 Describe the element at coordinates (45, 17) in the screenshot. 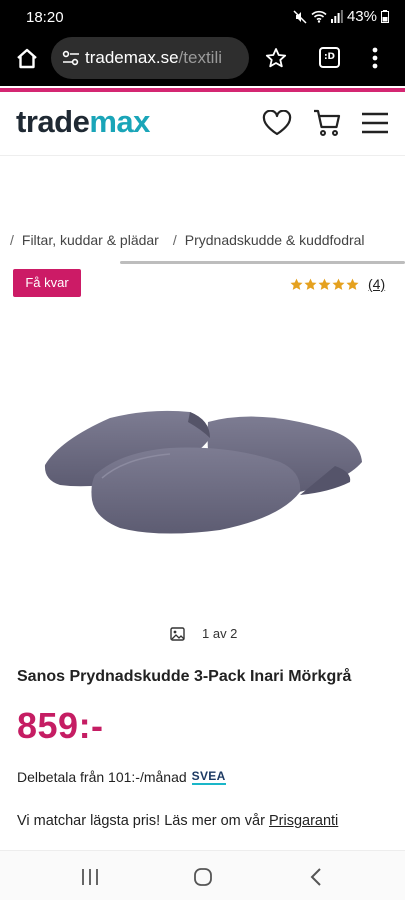

I see `status-time: 18:20` at that location.